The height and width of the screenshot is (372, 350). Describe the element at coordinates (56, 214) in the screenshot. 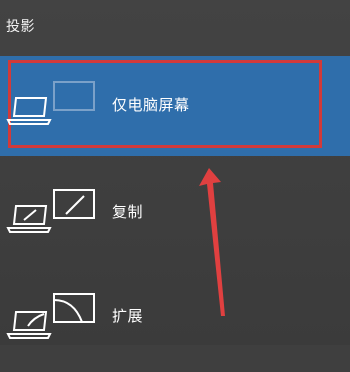

I see `duplicate-icon` at that location.